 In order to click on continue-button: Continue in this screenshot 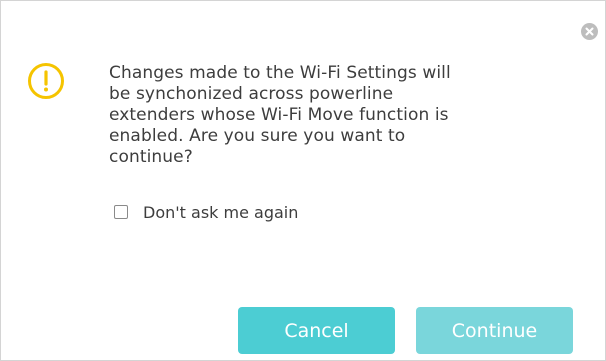, I will do `click(494, 330)`.